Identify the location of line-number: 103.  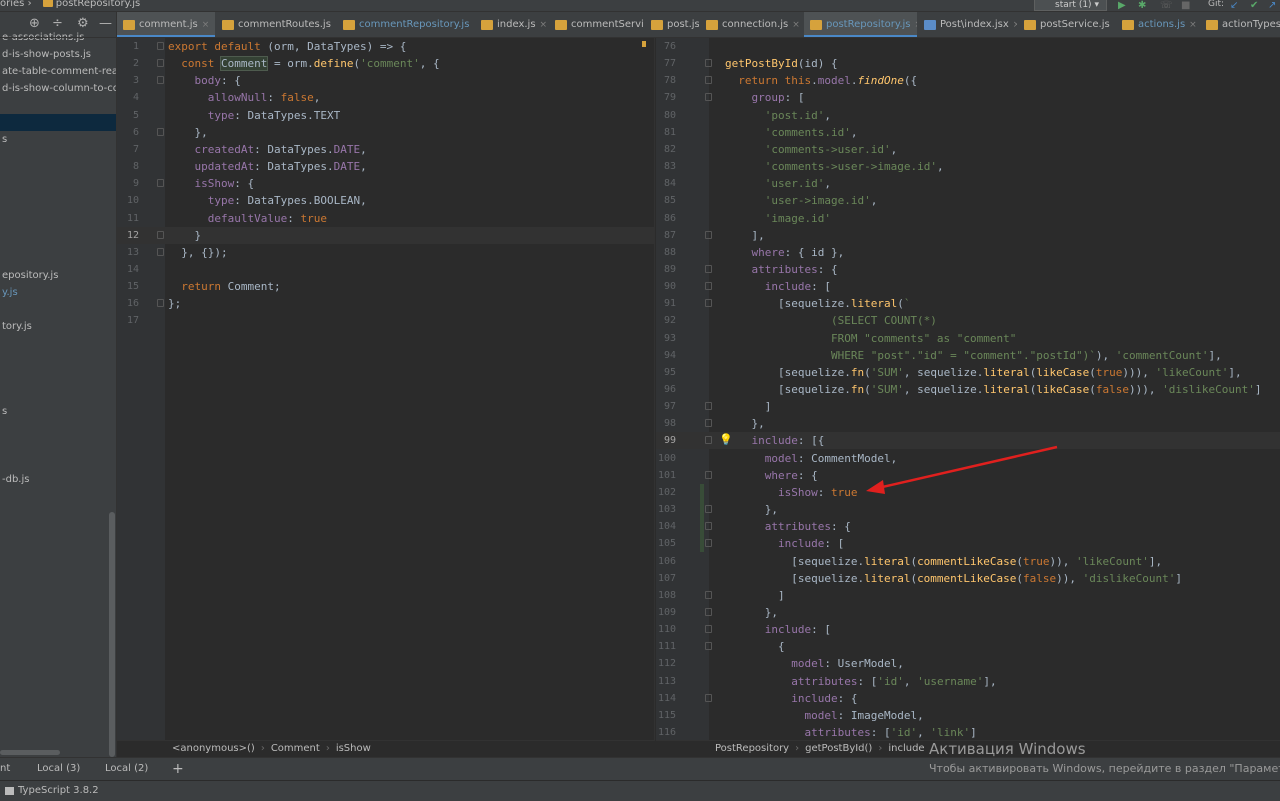
(666, 509).